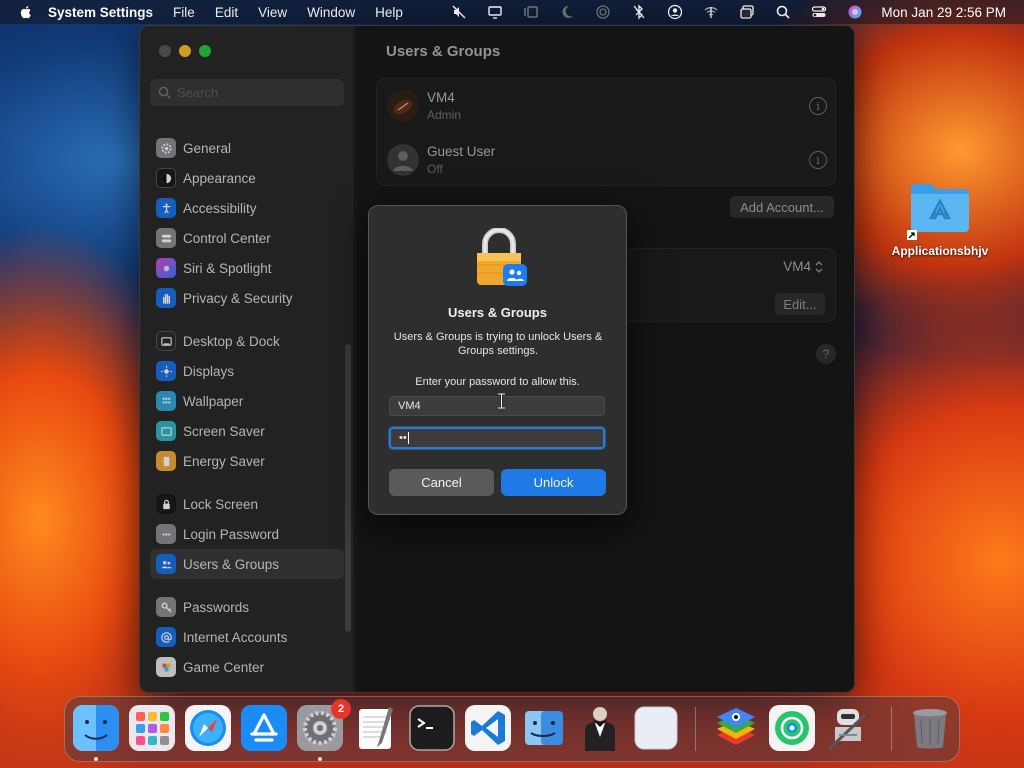  What do you see at coordinates (567, 12) in the screenshot?
I see `focus-moon-icon` at bounding box center [567, 12].